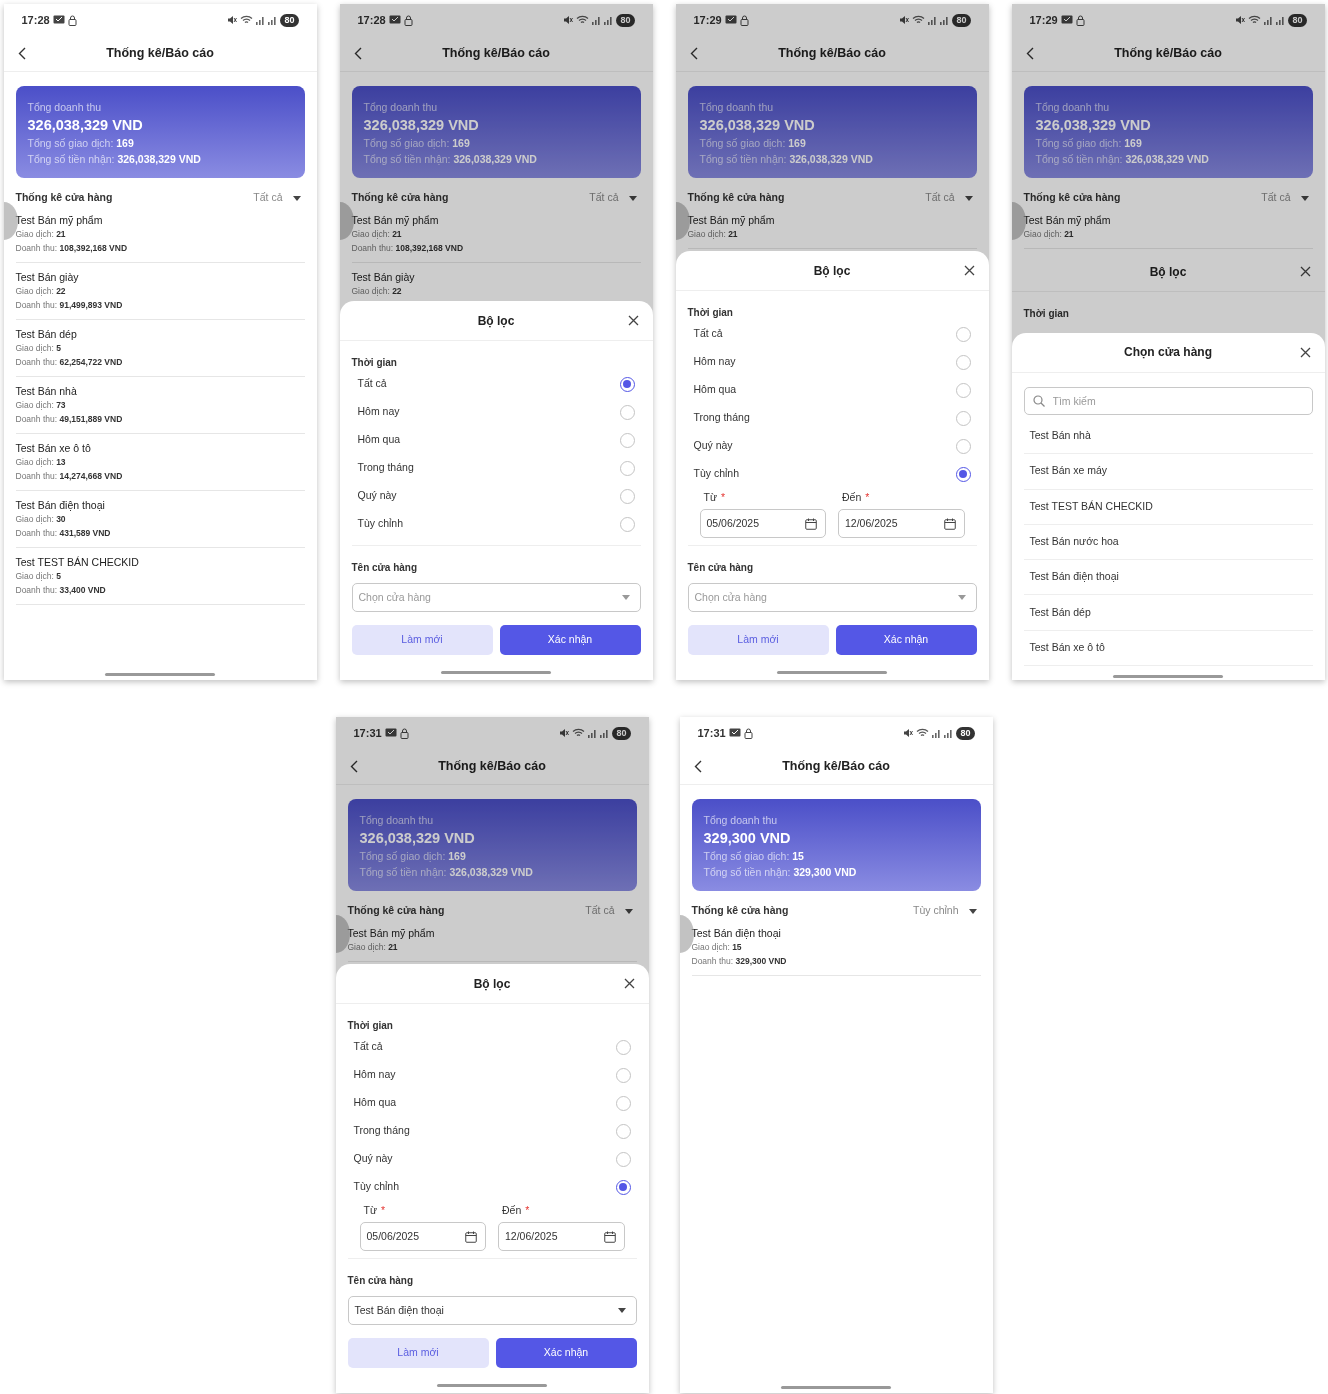  Describe the element at coordinates (1168, 648) in the screenshot. I see `store-option: Test Bán xe ô tô` at that location.